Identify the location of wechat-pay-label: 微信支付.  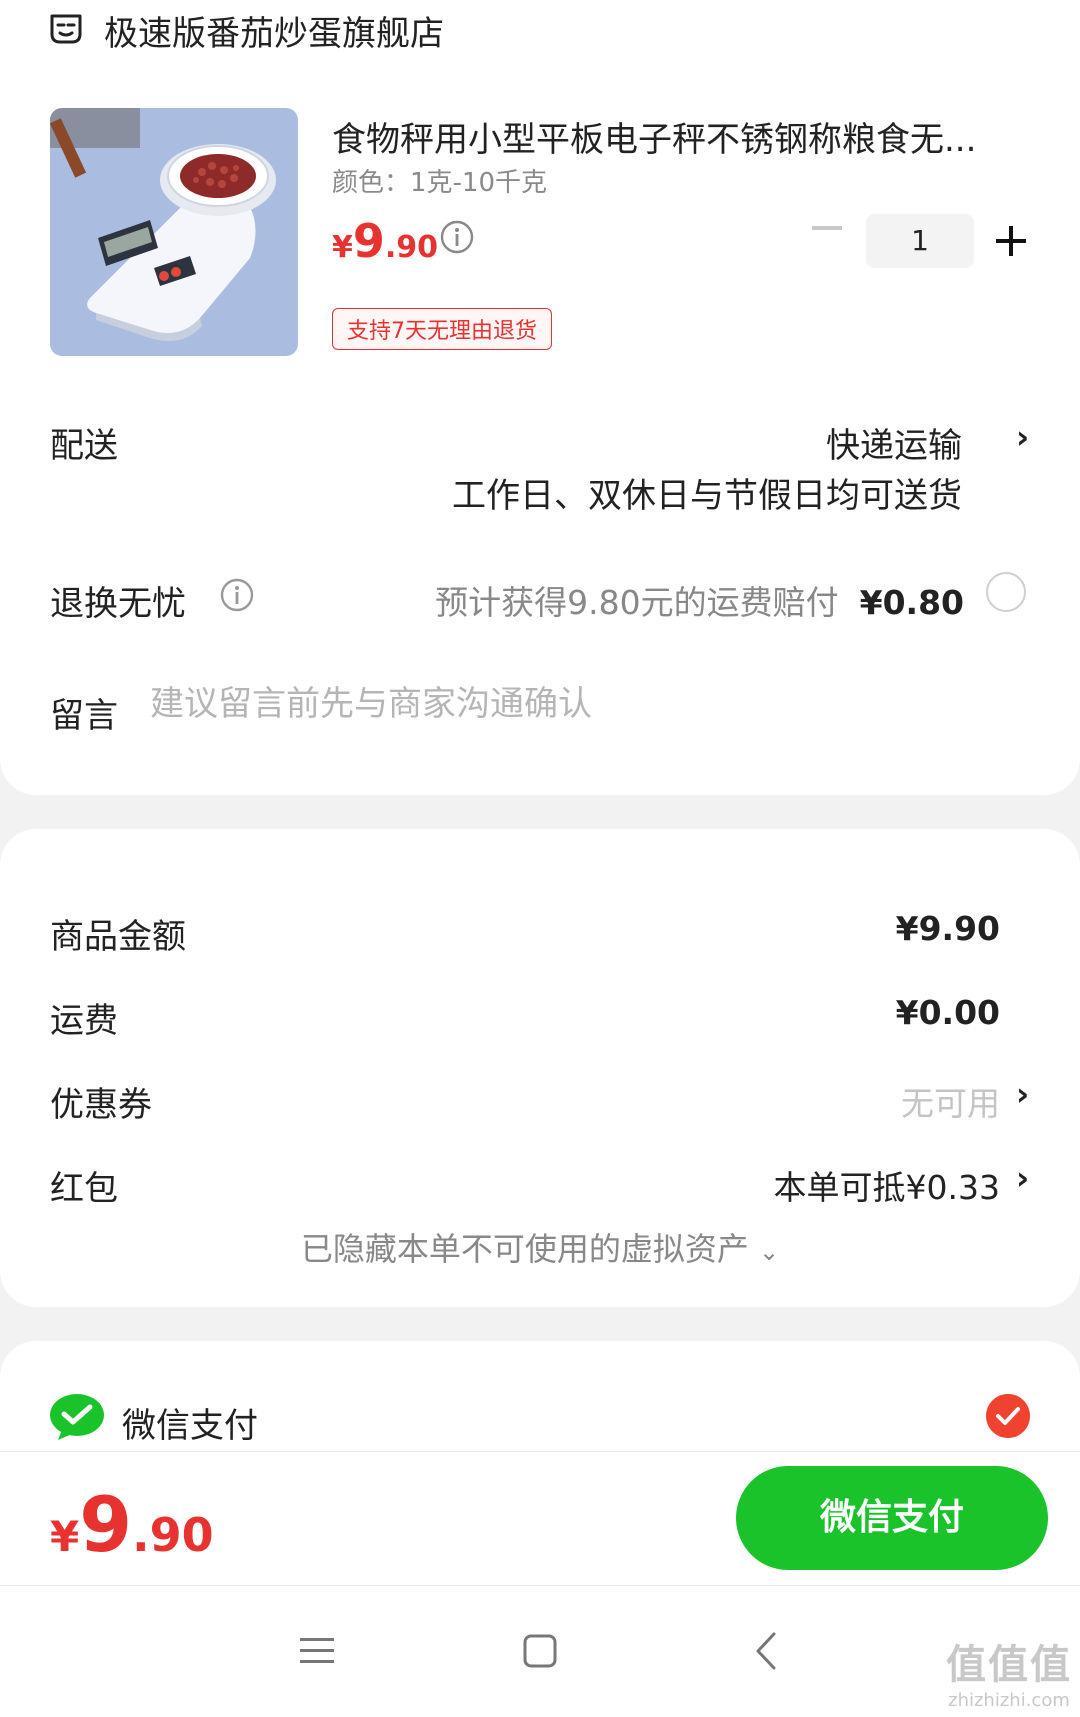
(190, 1422).